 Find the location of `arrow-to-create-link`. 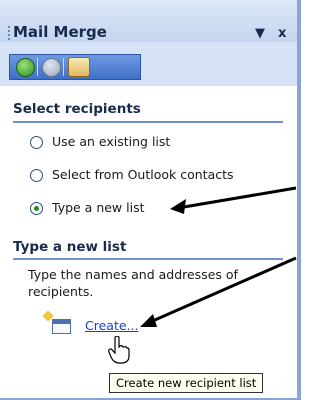

arrow-to-create-link is located at coordinates (222, 290).